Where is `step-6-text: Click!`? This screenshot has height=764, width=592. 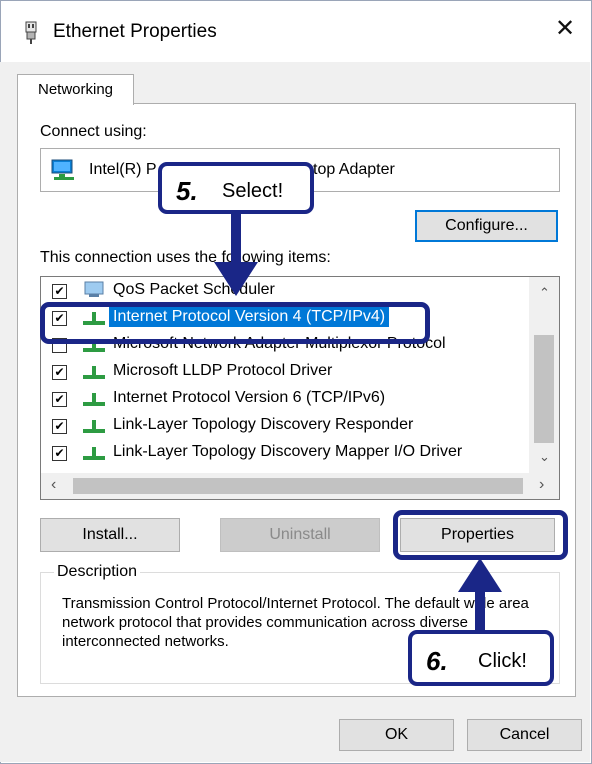
step-6-text: Click! is located at coordinates (502, 661).